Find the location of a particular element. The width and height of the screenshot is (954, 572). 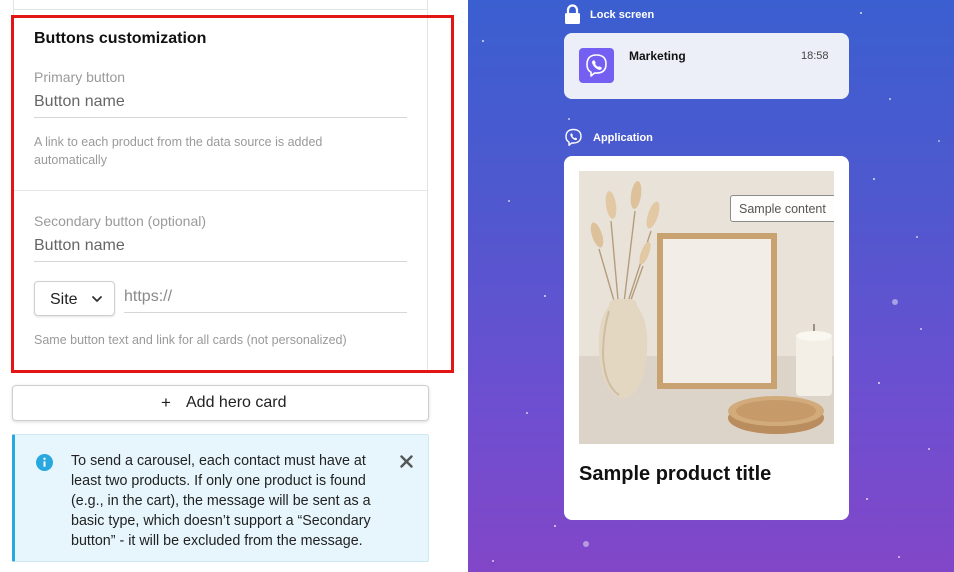

add-hero-card-label: Add hero card is located at coordinates (236, 402).